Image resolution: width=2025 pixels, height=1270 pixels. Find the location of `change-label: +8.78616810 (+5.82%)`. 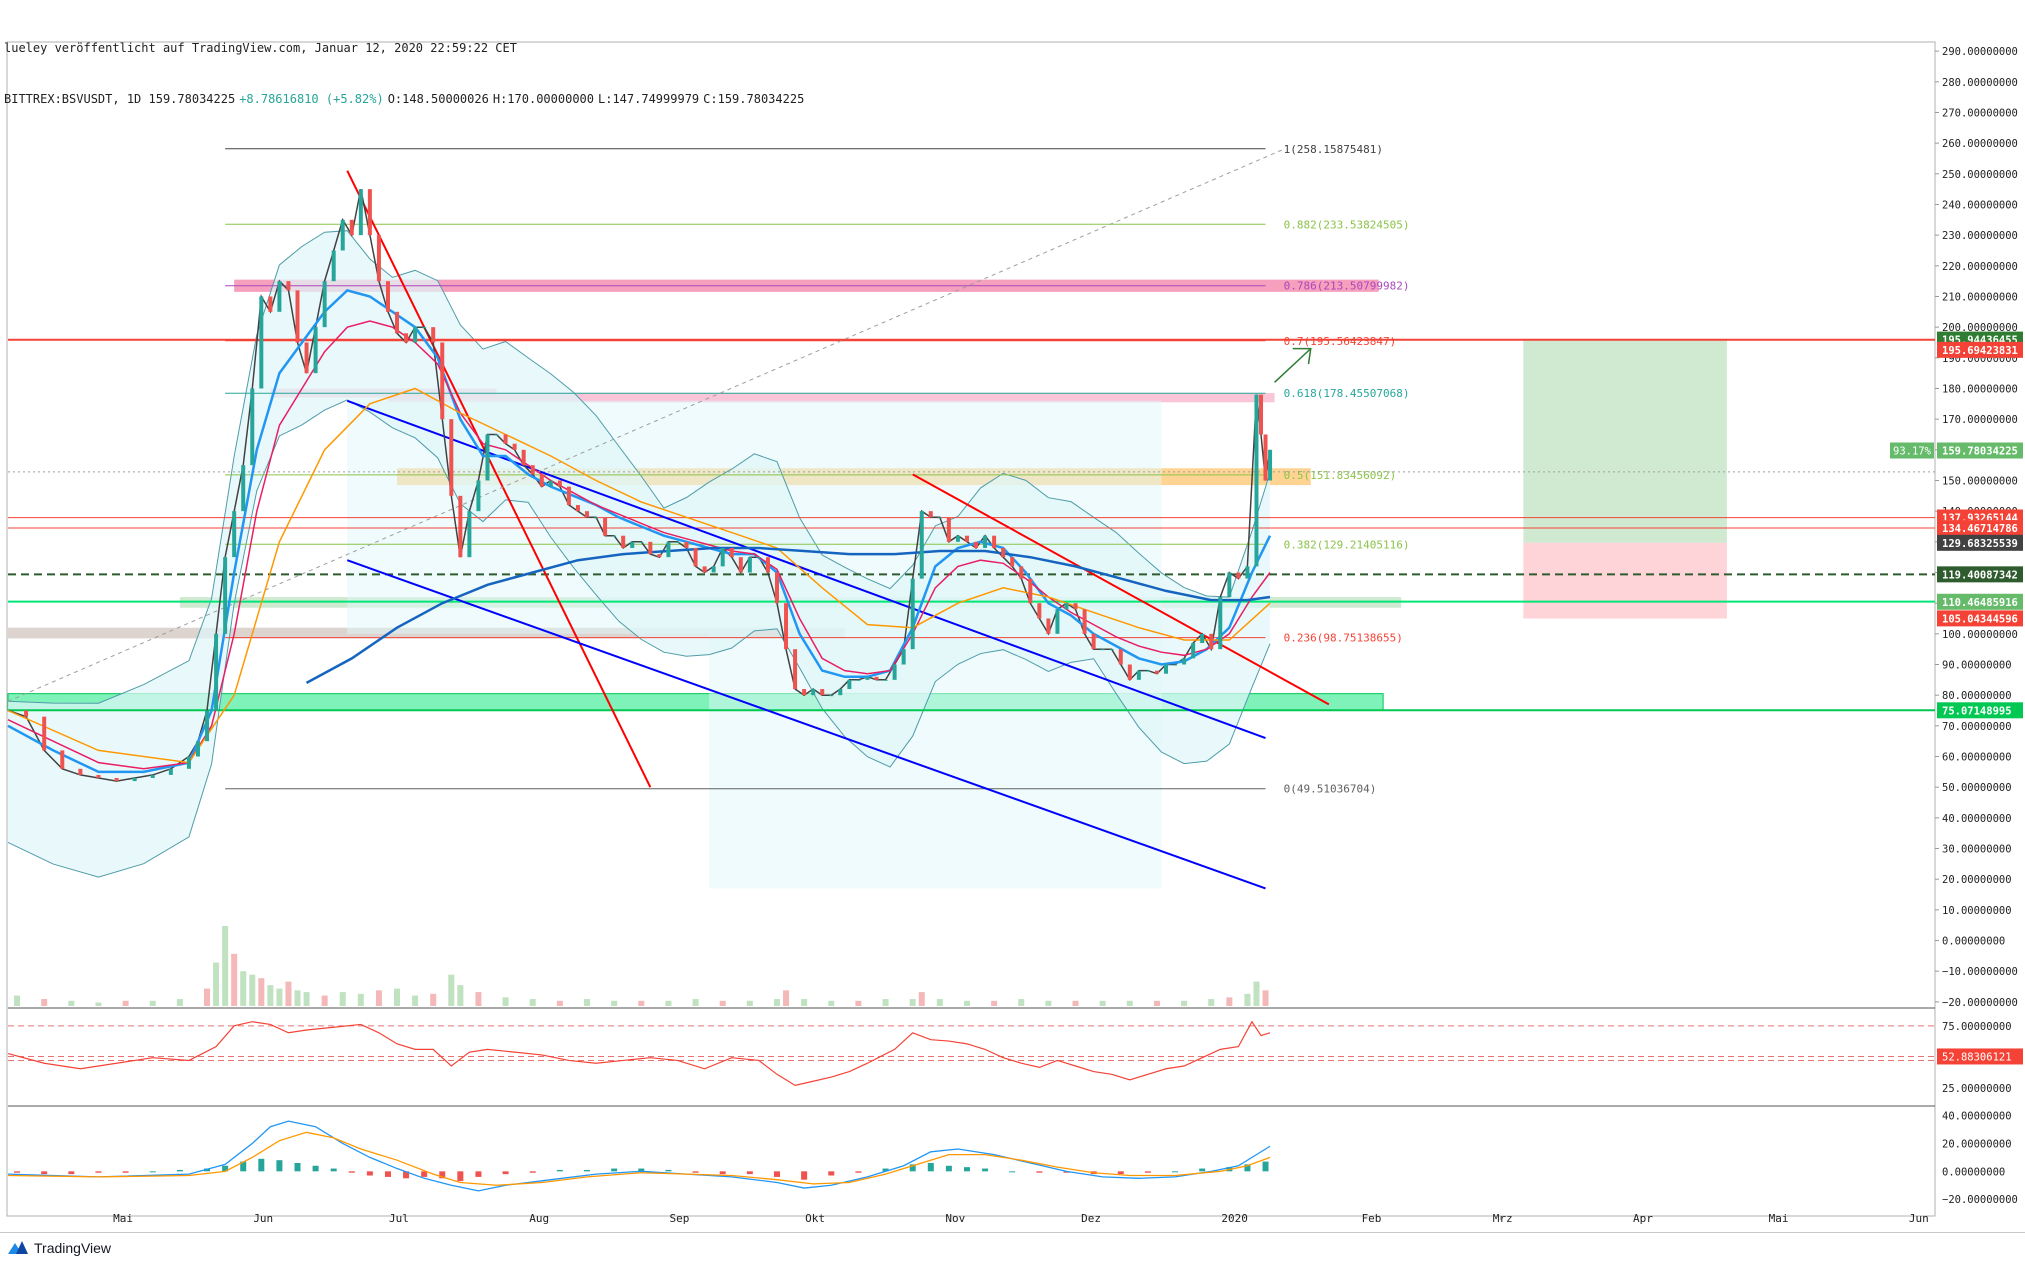

change-label: +8.78616810 (+5.82%) is located at coordinates (311, 99).